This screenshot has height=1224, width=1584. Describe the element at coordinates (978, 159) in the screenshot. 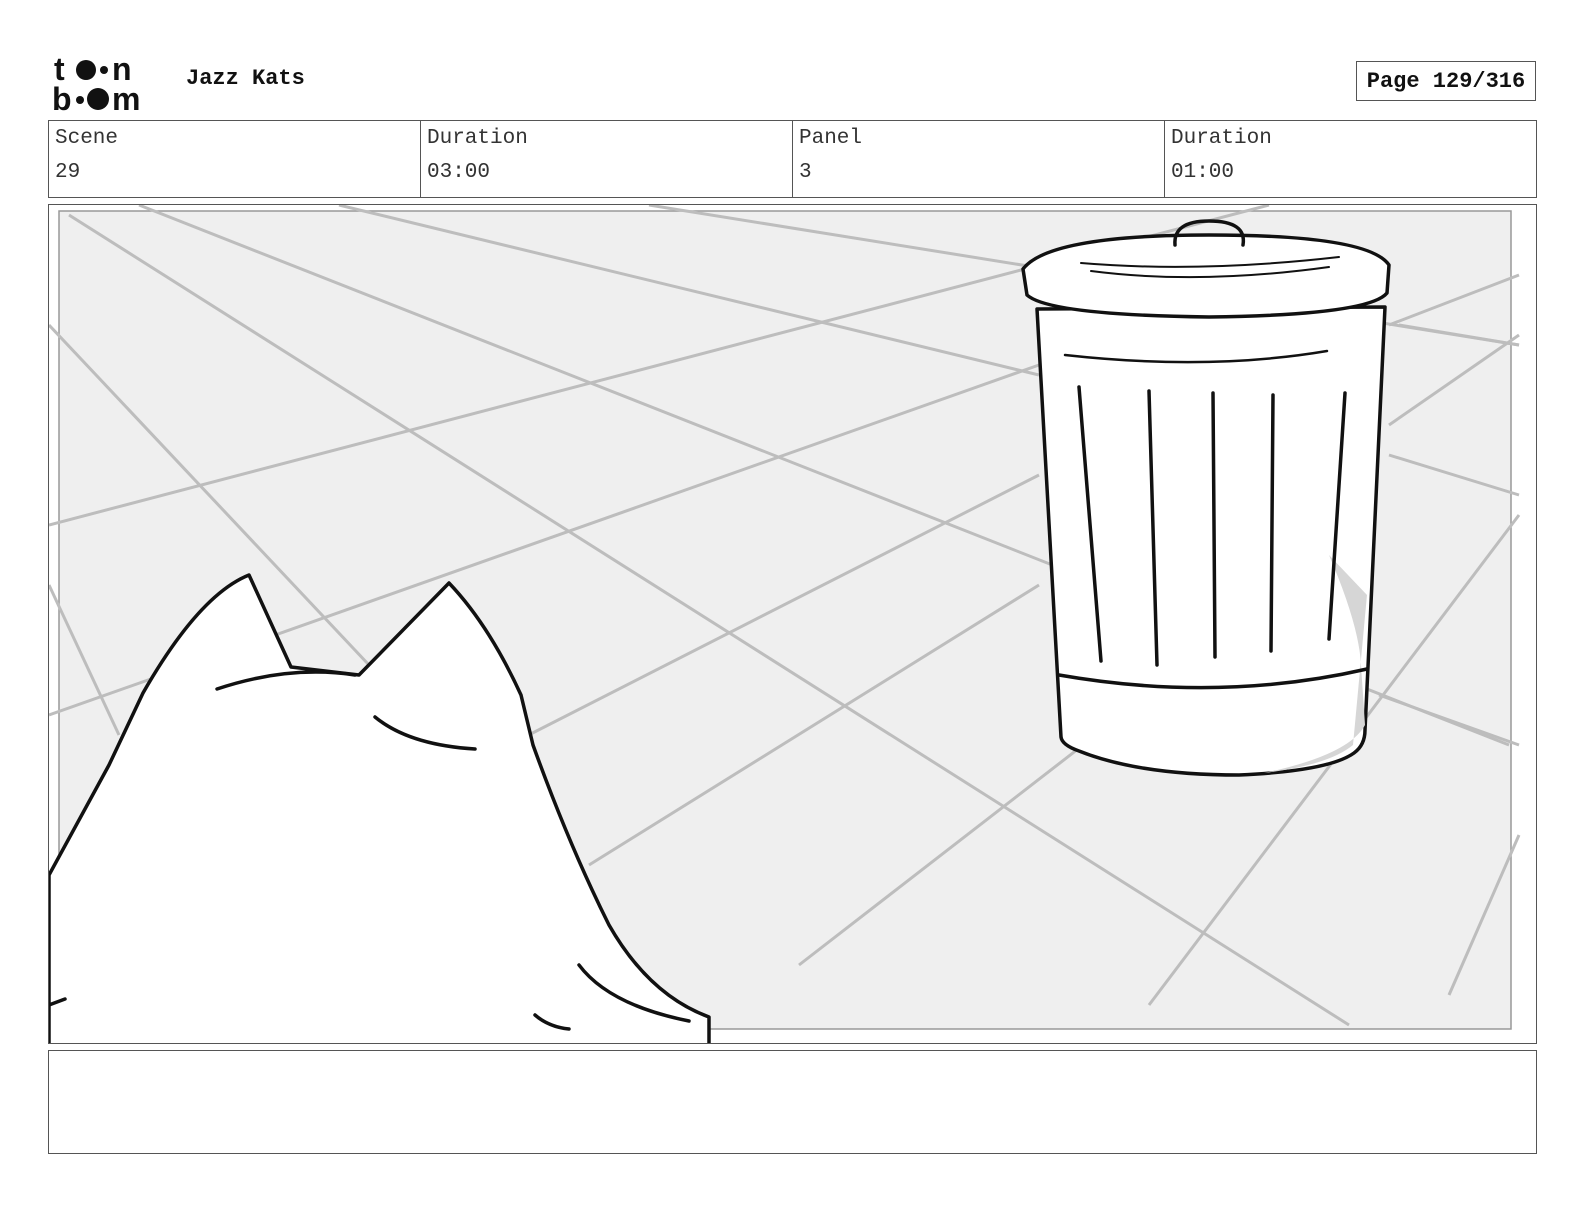

I see `panel-cell: Panel 3` at that location.